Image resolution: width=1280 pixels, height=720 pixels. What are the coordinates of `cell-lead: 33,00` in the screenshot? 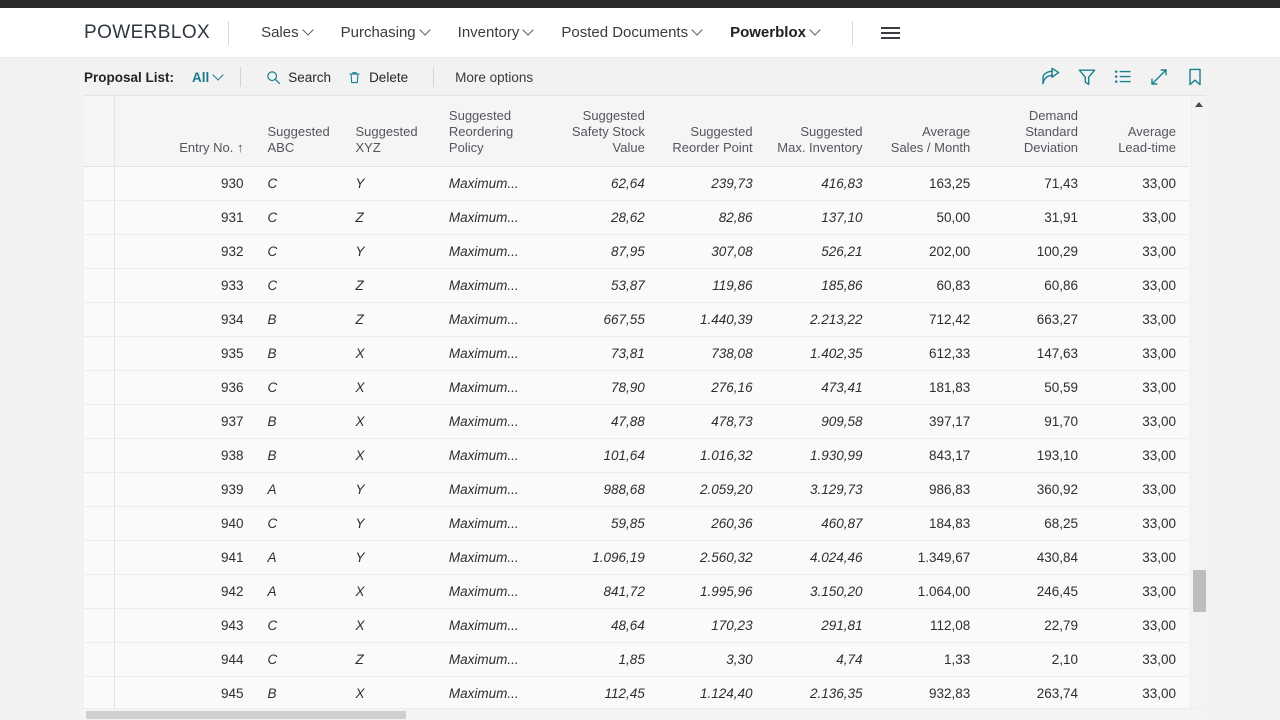 It's located at (1139, 217).